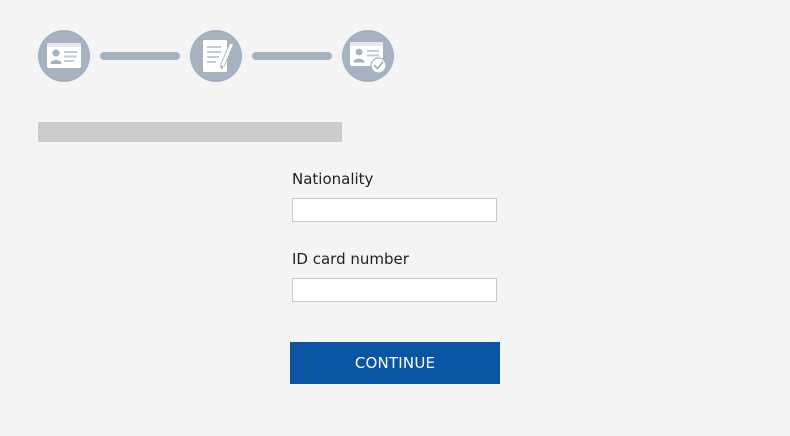 The width and height of the screenshot is (790, 436). I want to click on continue-button: CONTINUE, so click(395, 363).